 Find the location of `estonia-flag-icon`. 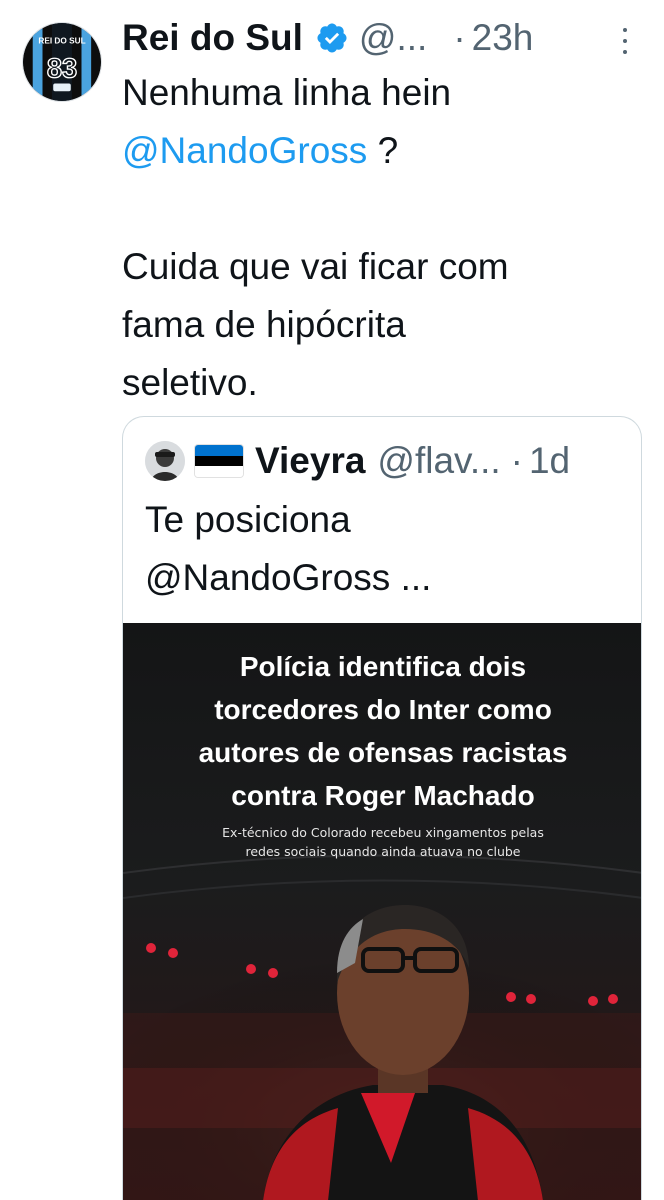

estonia-flag-icon is located at coordinates (219, 461).